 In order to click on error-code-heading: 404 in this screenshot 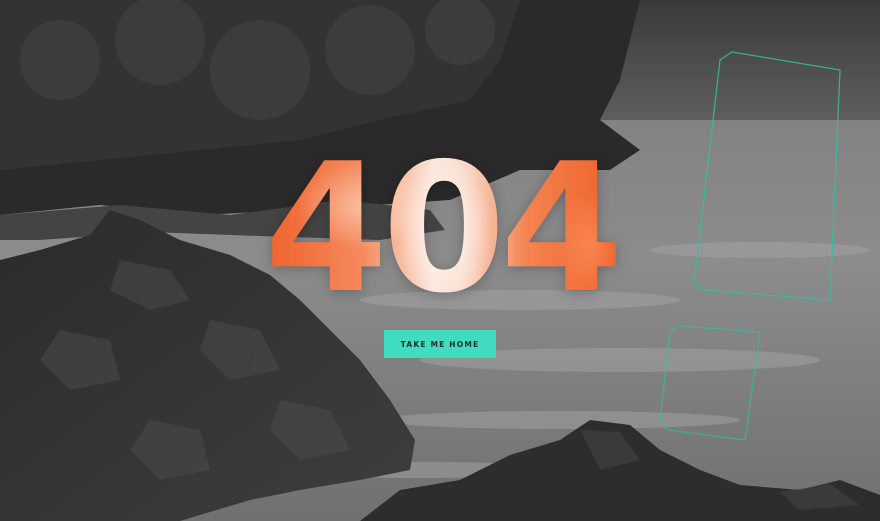, I will do `click(441, 229)`.